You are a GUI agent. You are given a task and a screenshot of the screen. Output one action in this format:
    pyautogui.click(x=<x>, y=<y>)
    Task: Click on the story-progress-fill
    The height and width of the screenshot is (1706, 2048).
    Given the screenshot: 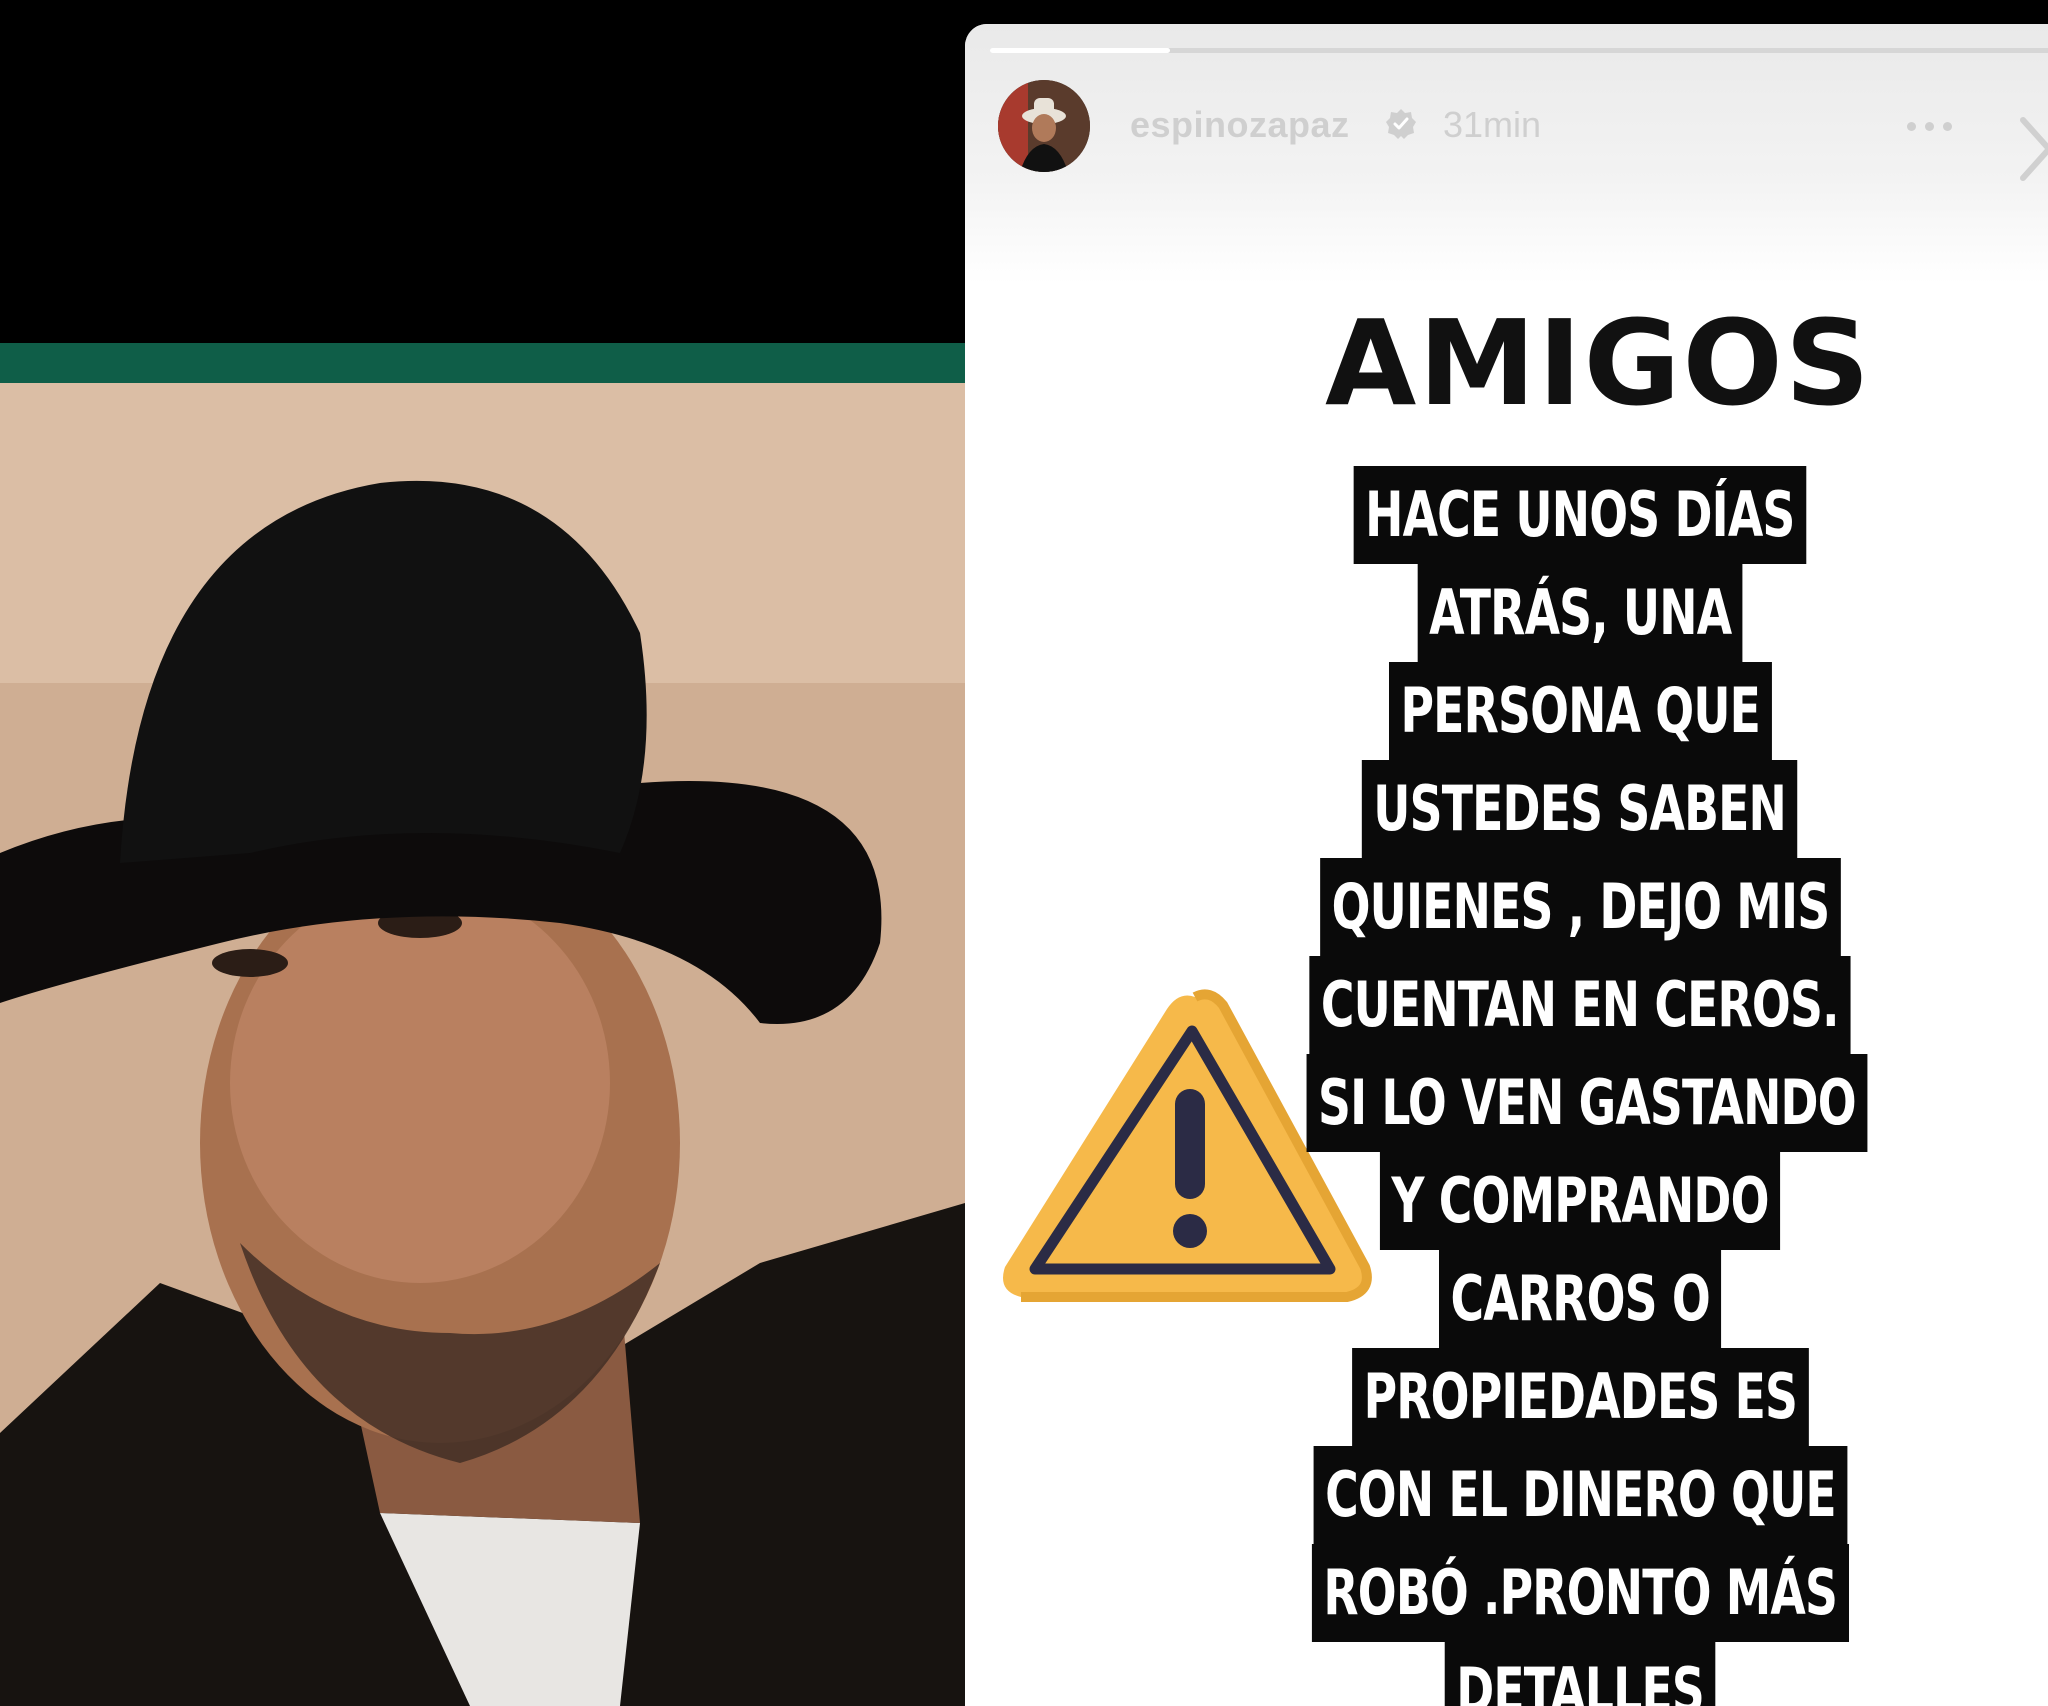 What is the action you would take?
    pyautogui.click(x=1080, y=50)
    